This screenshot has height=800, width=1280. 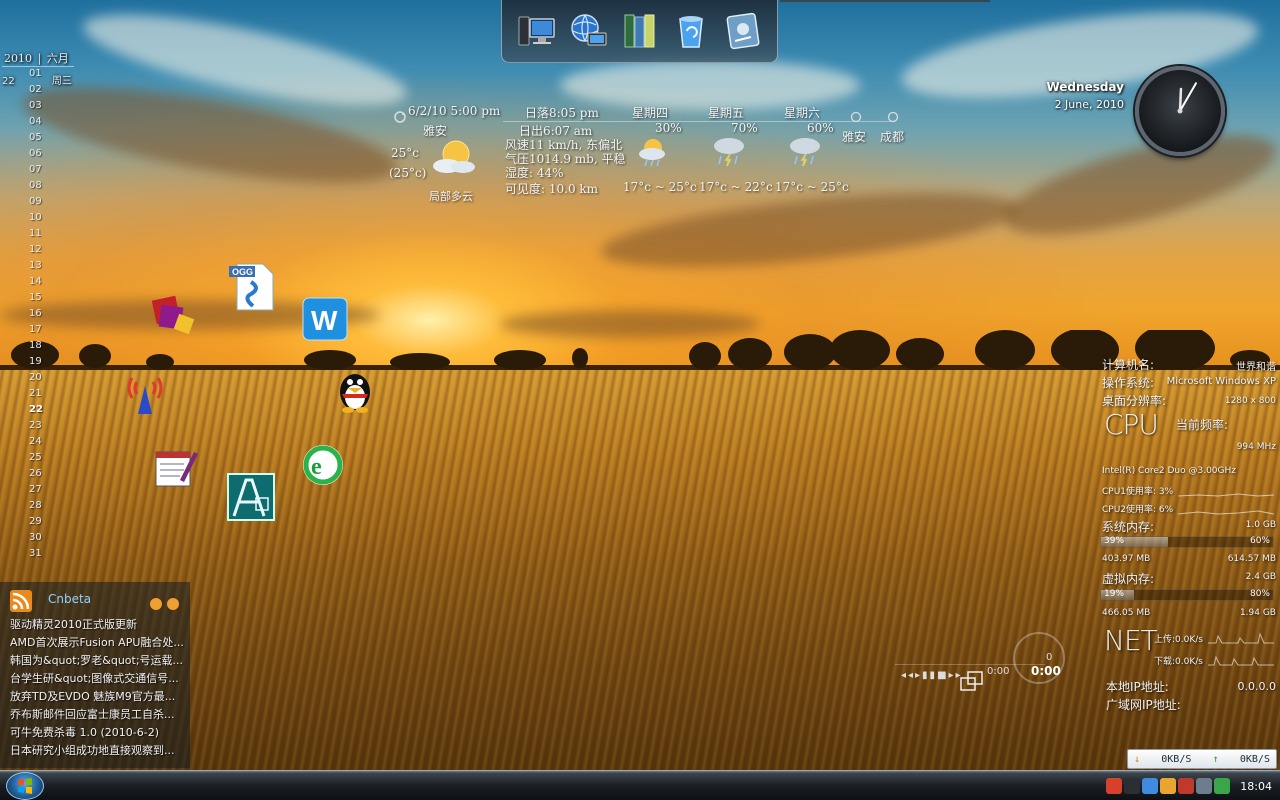 I want to click on calendar-day: 20, so click(x=36, y=378).